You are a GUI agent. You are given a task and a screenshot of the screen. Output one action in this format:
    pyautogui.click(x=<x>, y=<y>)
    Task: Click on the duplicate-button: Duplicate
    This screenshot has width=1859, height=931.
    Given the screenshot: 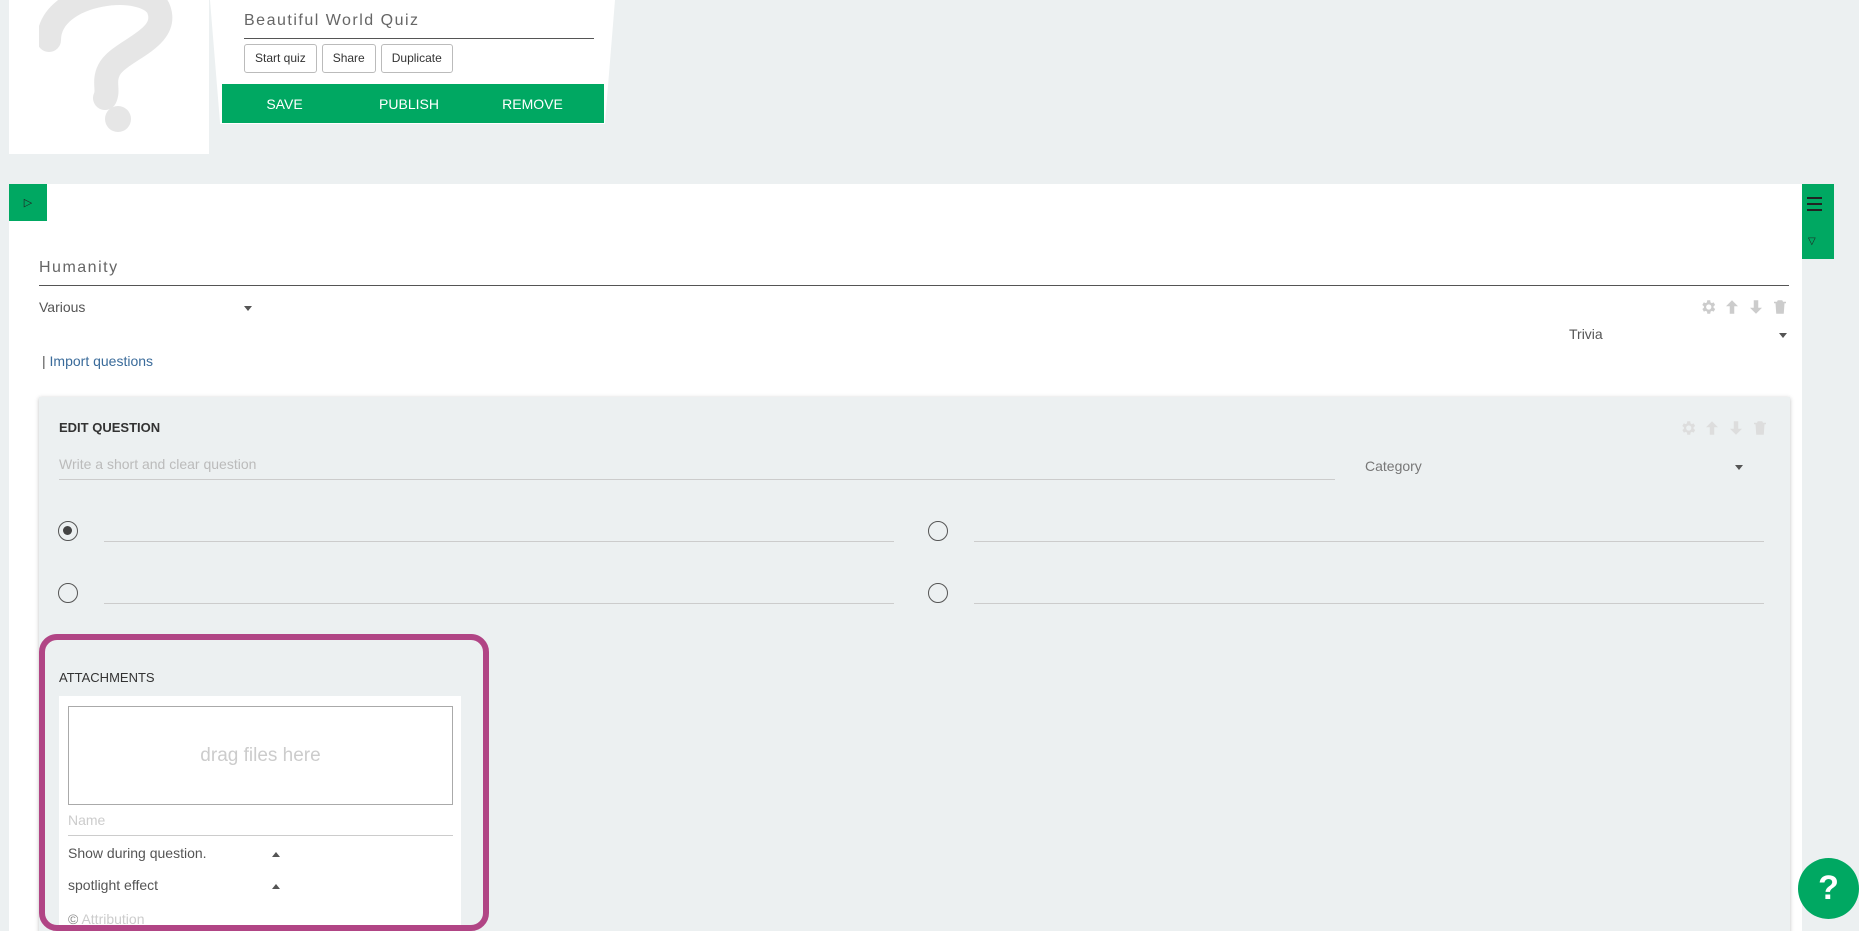 What is the action you would take?
    pyautogui.click(x=416, y=58)
    